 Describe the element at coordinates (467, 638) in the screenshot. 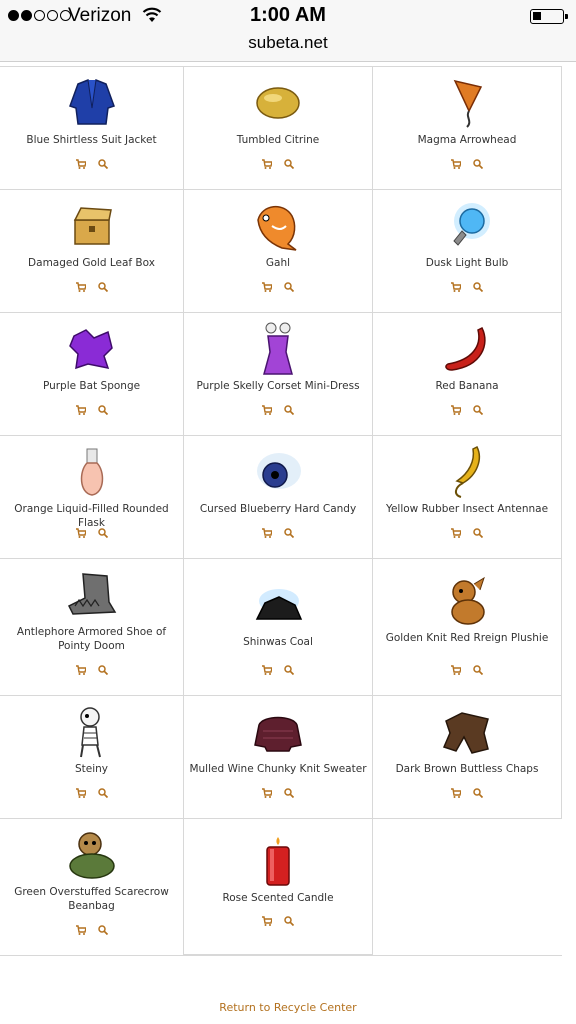

I see `item-name: Golden Knit Red Rreign Plushie` at that location.